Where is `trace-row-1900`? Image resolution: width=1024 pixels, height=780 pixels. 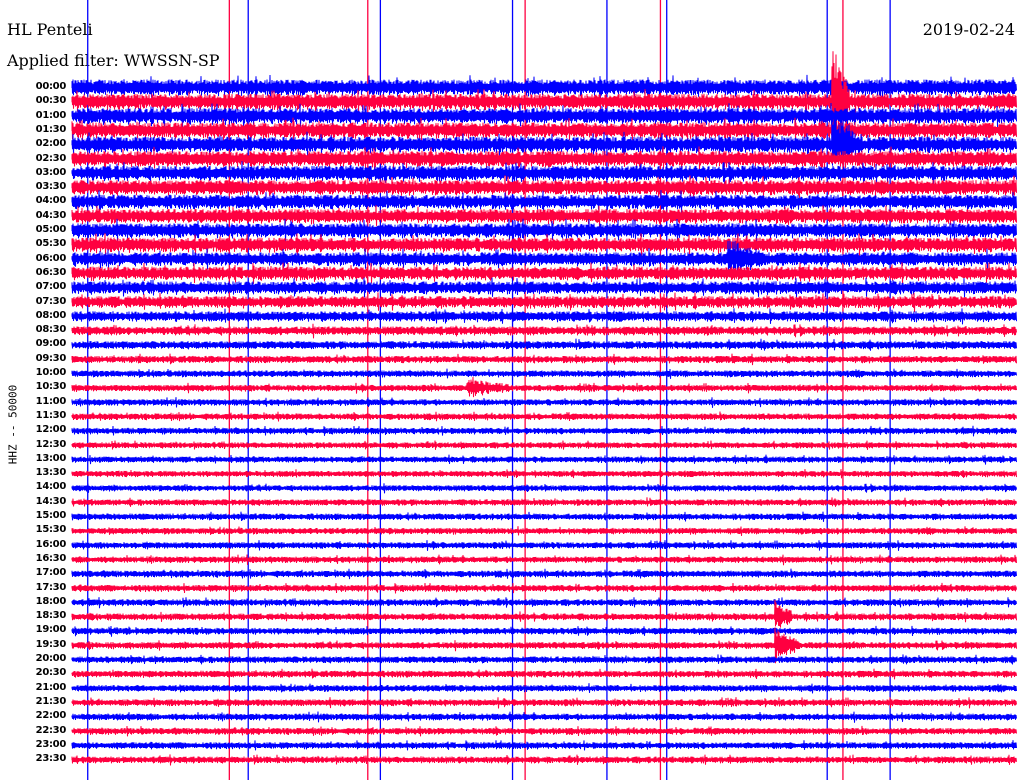 trace-row-1900 is located at coordinates (544, 631).